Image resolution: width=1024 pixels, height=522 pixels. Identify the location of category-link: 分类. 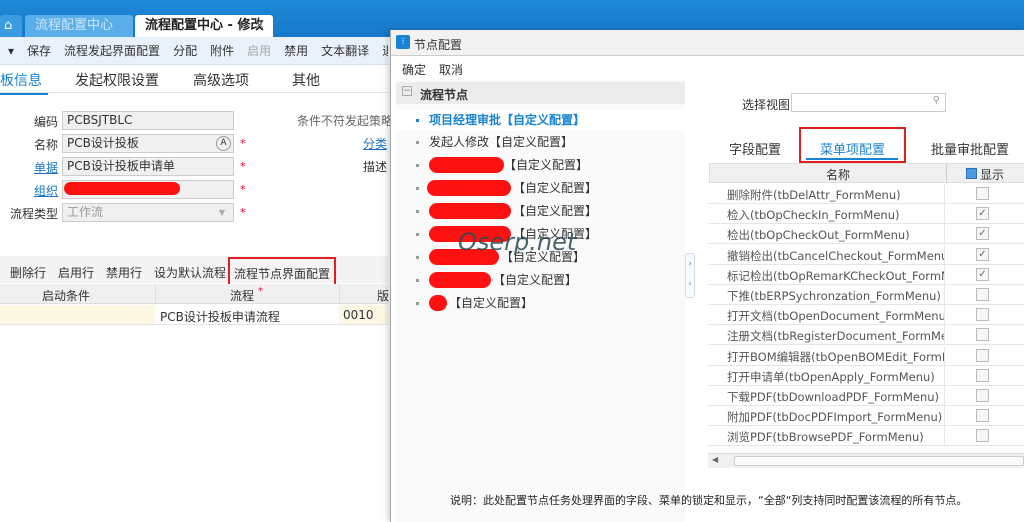
(375, 143).